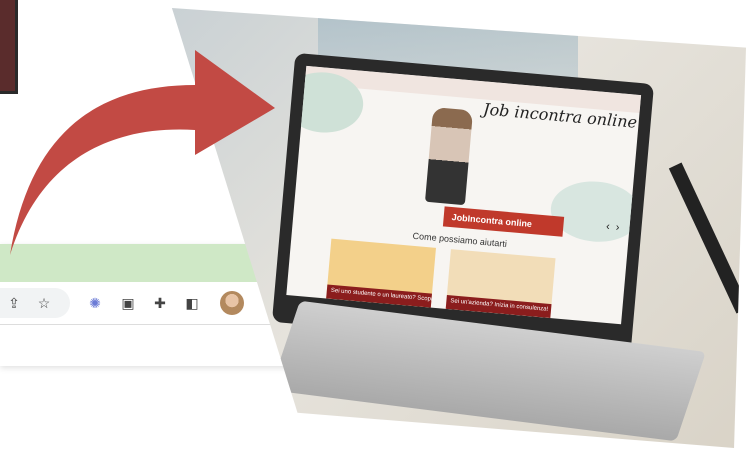  What do you see at coordinates (379, 296) in the screenshot?
I see `card-label: Sei uno studente o un laureato? Scopri i` at bounding box center [379, 296].